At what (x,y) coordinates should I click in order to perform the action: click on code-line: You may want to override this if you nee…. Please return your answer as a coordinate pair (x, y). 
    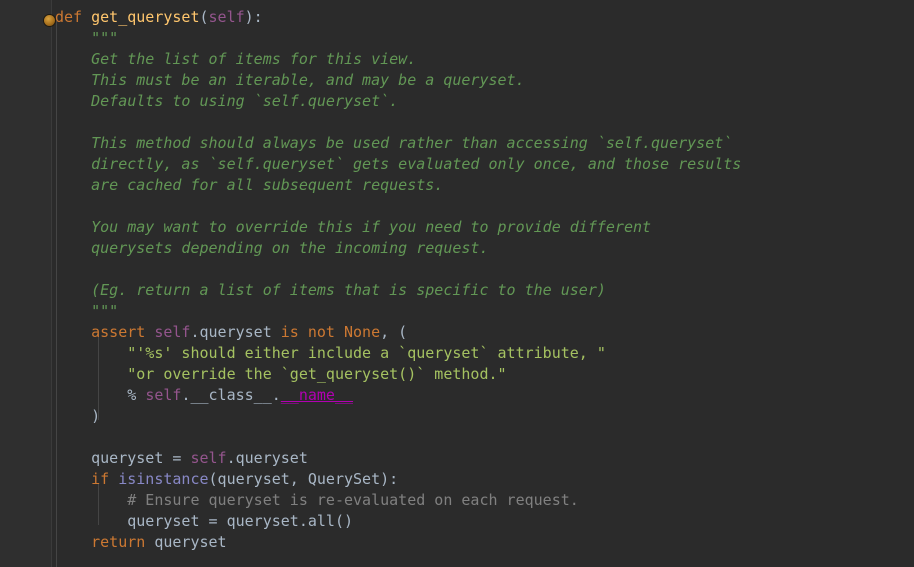
    Looking at the image, I should click on (396, 227).